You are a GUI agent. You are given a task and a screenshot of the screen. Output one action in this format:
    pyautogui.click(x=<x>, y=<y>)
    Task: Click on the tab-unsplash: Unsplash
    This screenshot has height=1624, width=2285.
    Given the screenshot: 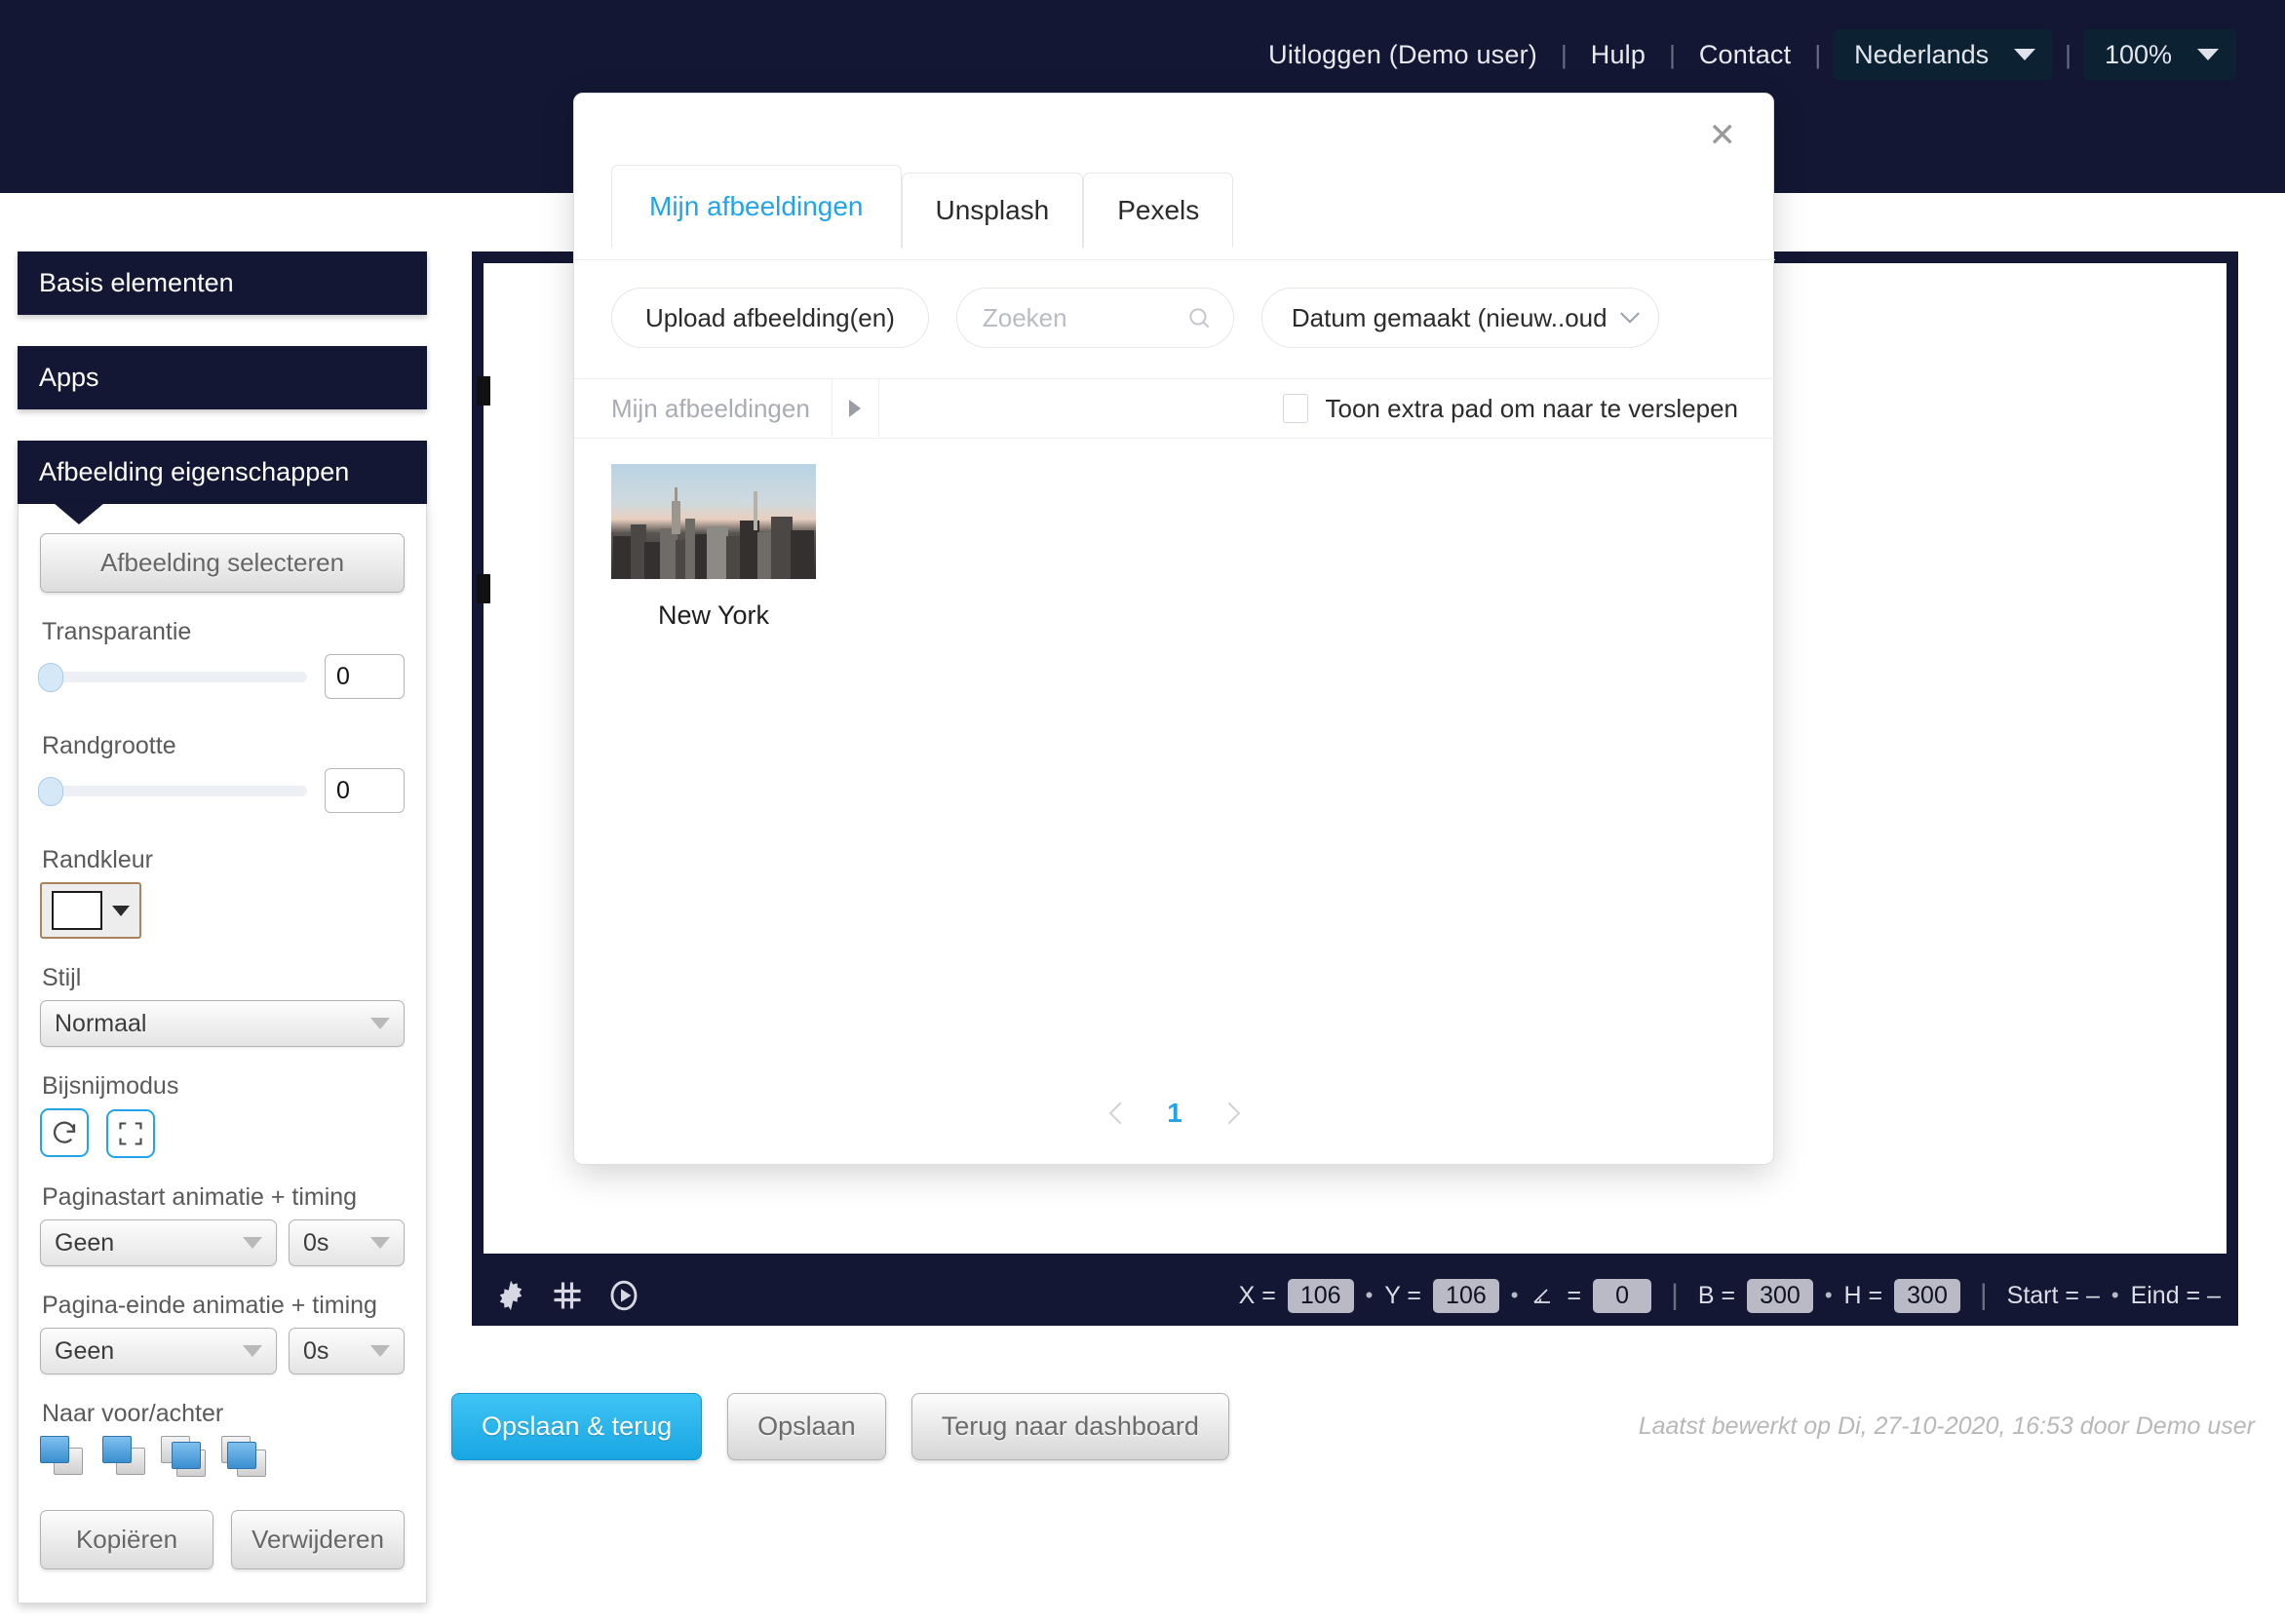 What is the action you would take?
    pyautogui.click(x=992, y=210)
    